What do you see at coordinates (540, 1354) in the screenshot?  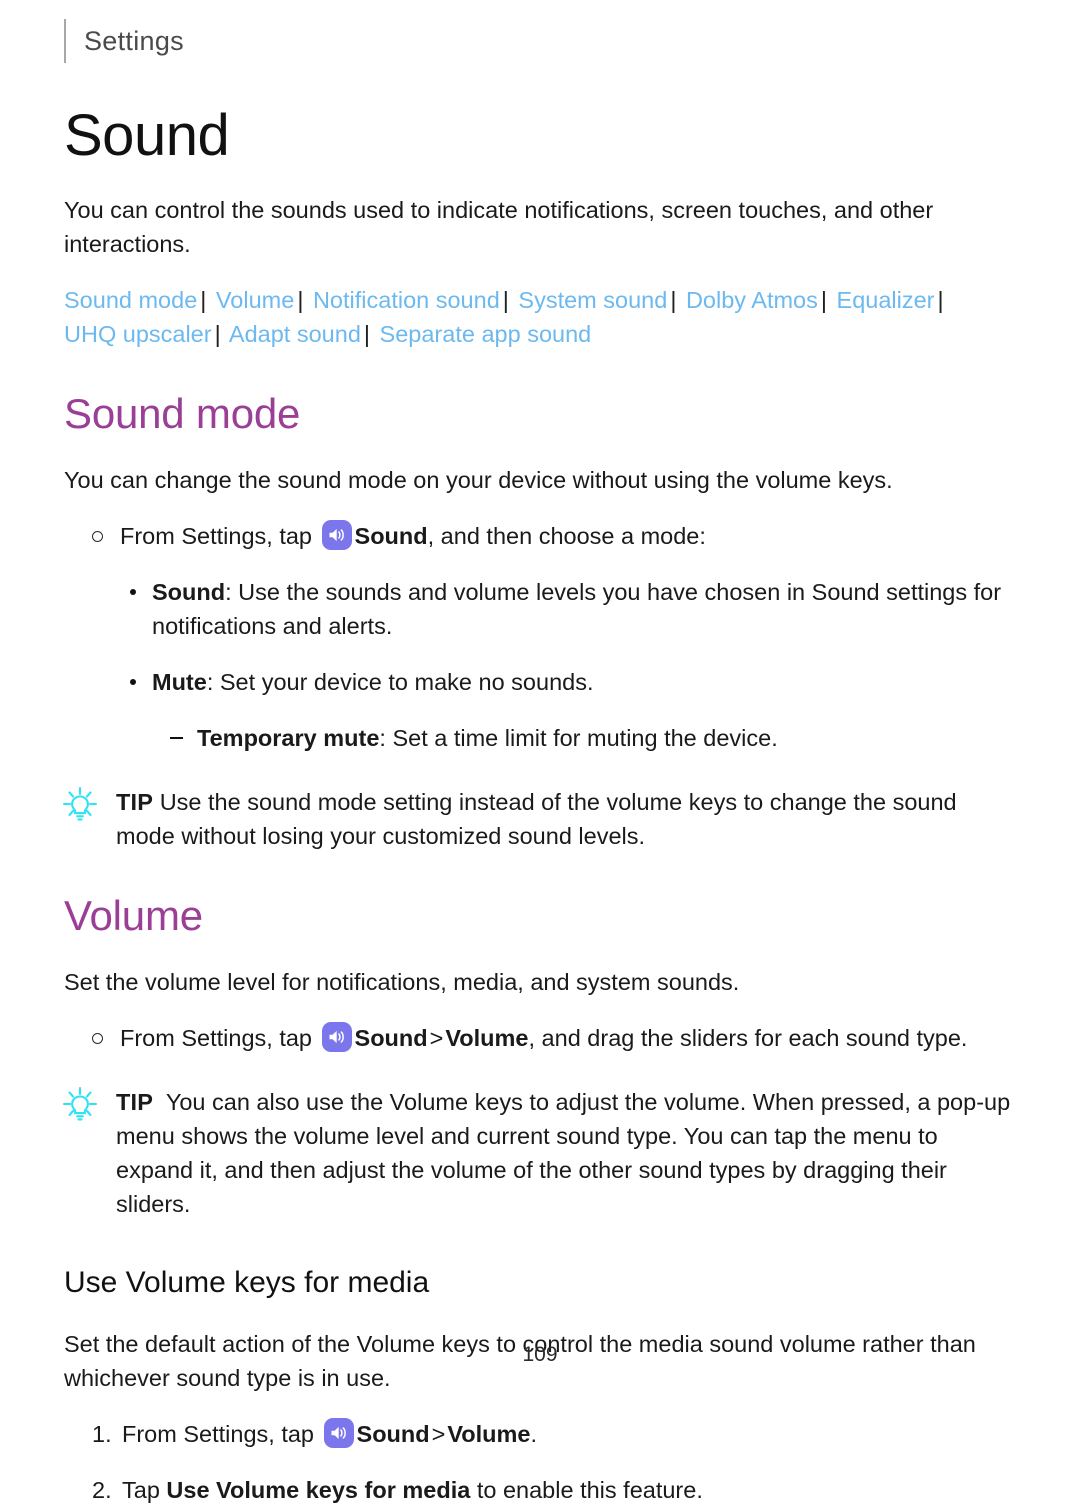 I see `page-number: 109` at bounding box center [540, 1354].